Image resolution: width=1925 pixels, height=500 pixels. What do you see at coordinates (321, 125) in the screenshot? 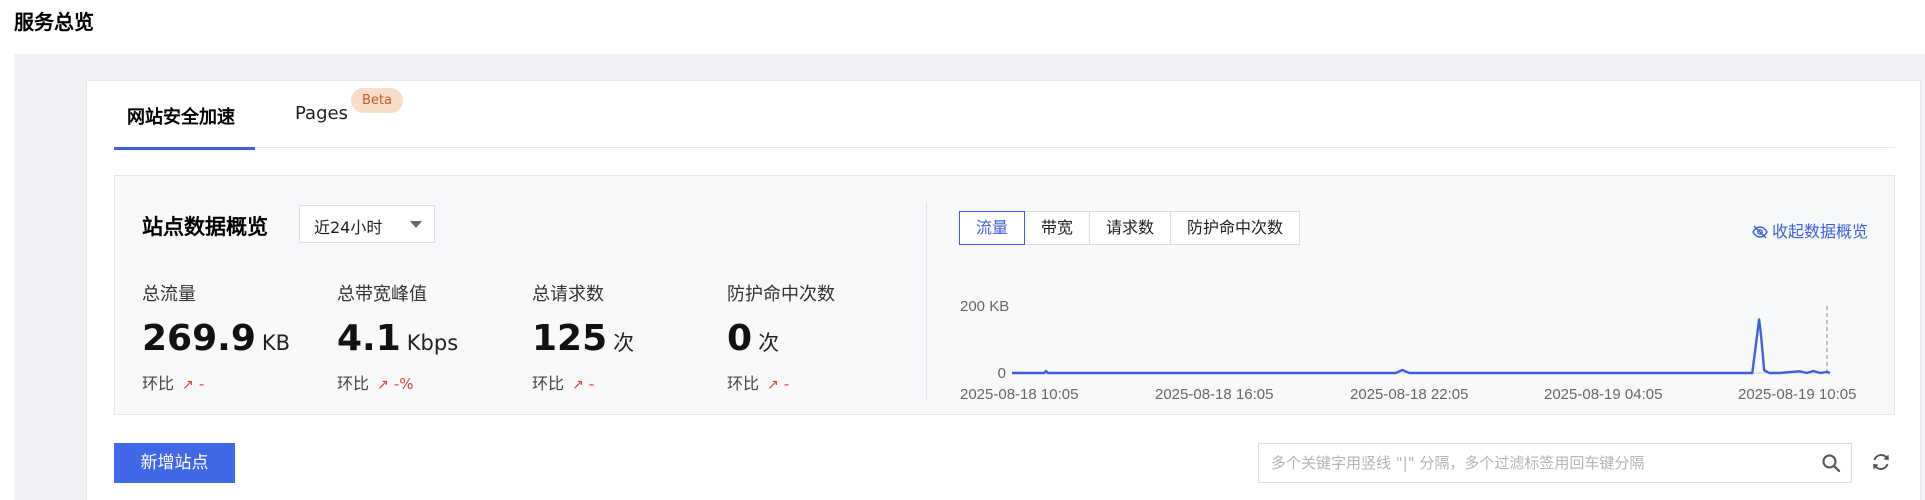
I see `tab-pages: Pages` at bounding box center [321, 125].